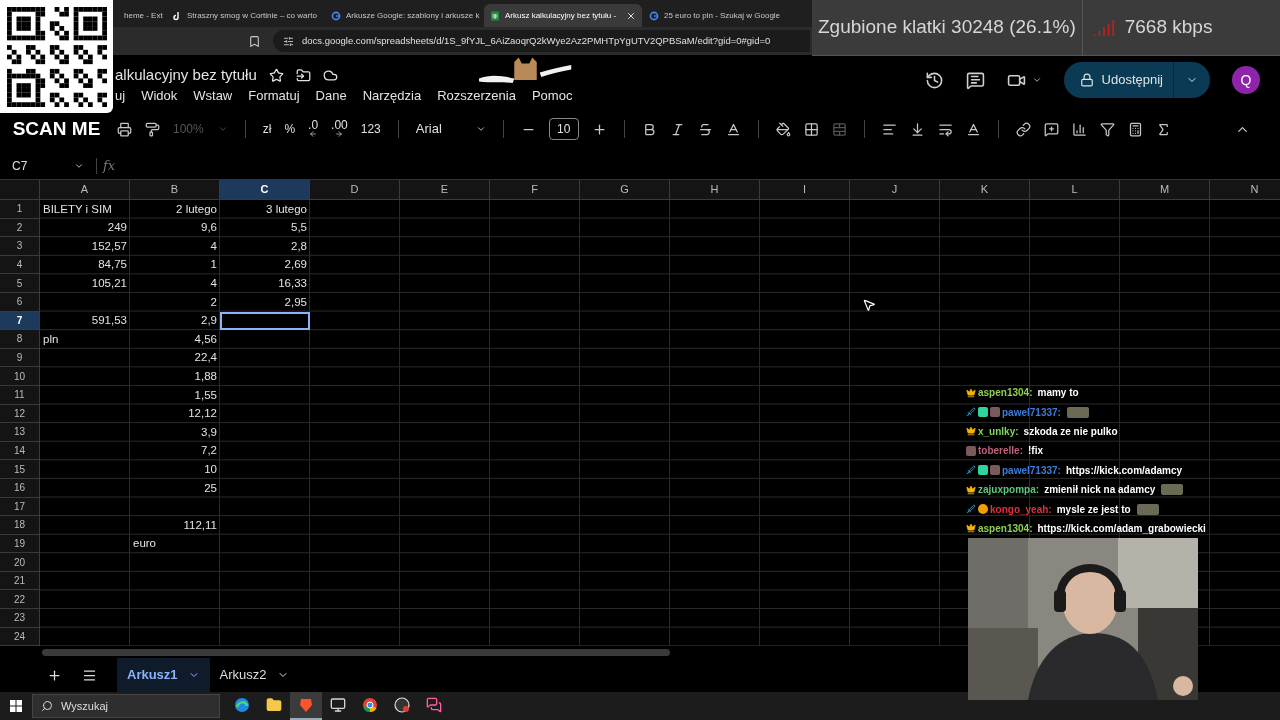 This screenshot has height=720, width=1280. What do you see at coordinates (85, 246) in the screenshot?
I see `table-cell: 152,57` at bounding box center [85, 246].